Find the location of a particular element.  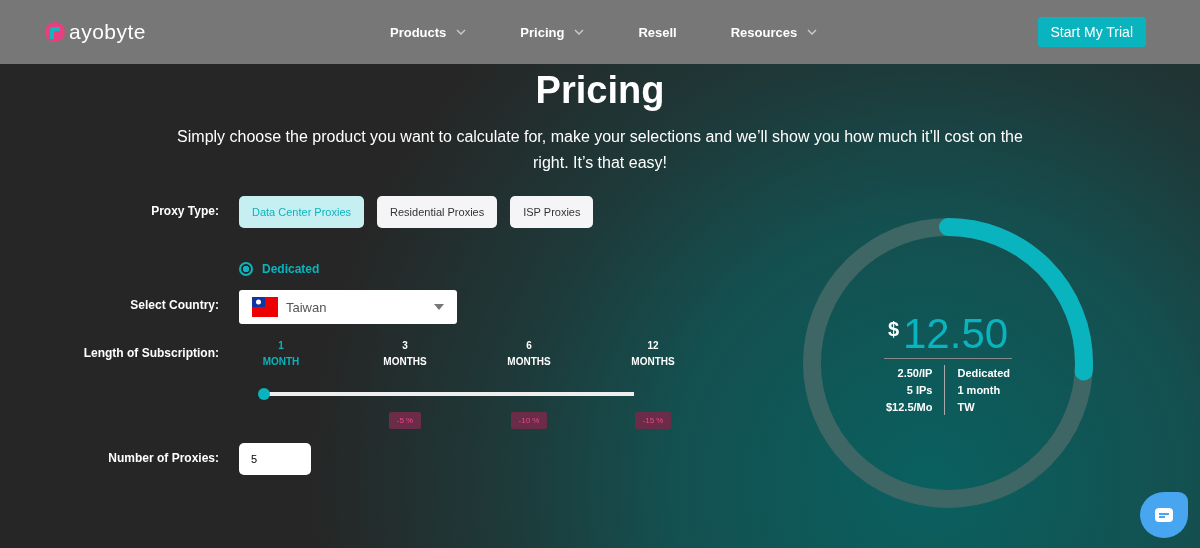

summary-text: 2.50/IP is located at coordinates (915, 372).